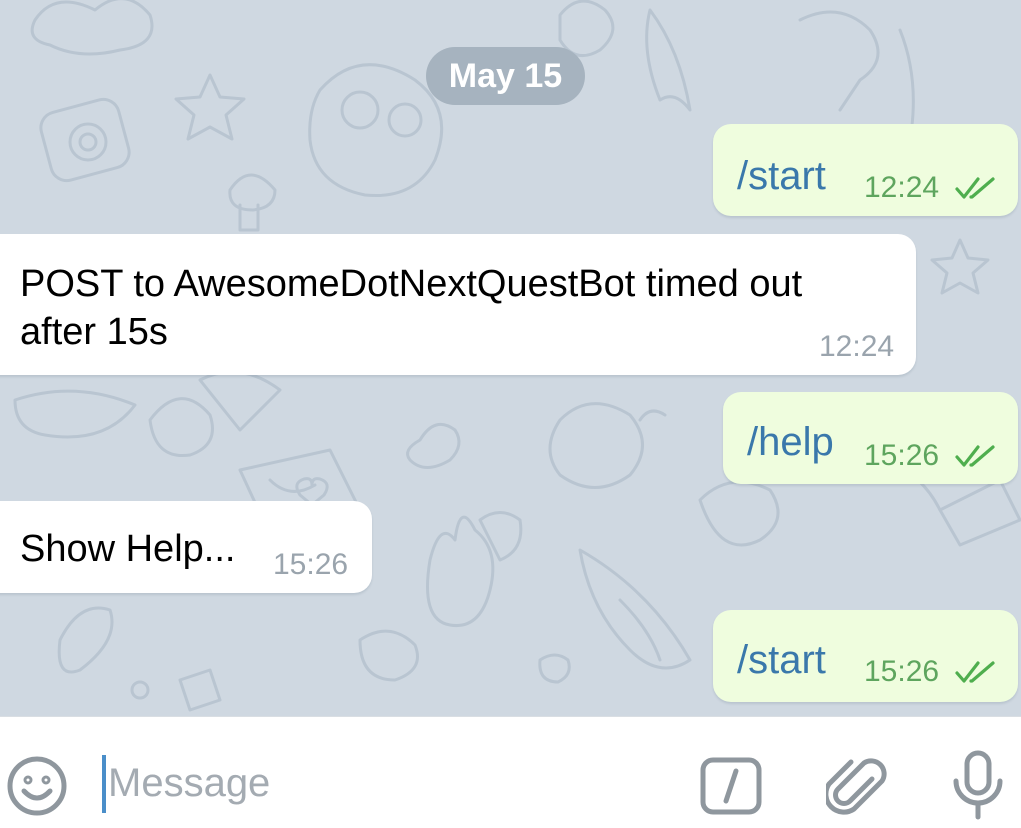 The height and width of the screenshot is (828, 1021). I want to click on smiley-icon, so click(37, 788).